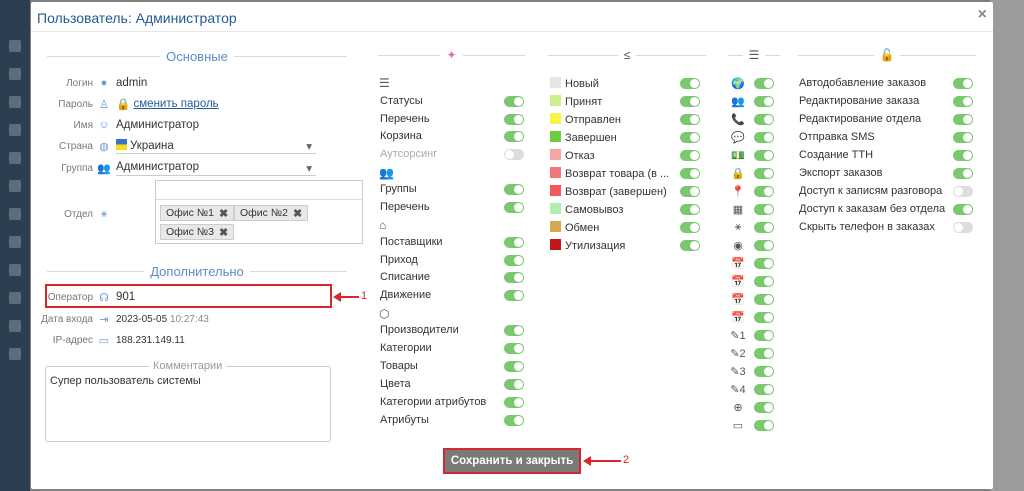 The height and width of the screenshot is (491, 1024). What do you see at coordinates (452, 330) in the screenshot?
I see `perm-row: Производители` at bounding box center [452, 330].